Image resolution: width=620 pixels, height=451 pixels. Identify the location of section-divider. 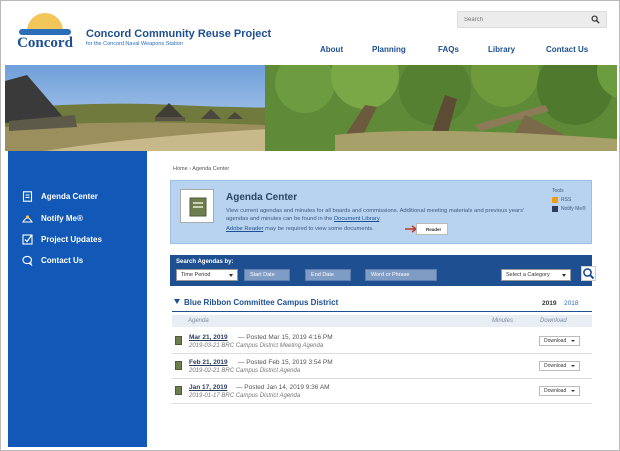
(382, 311).